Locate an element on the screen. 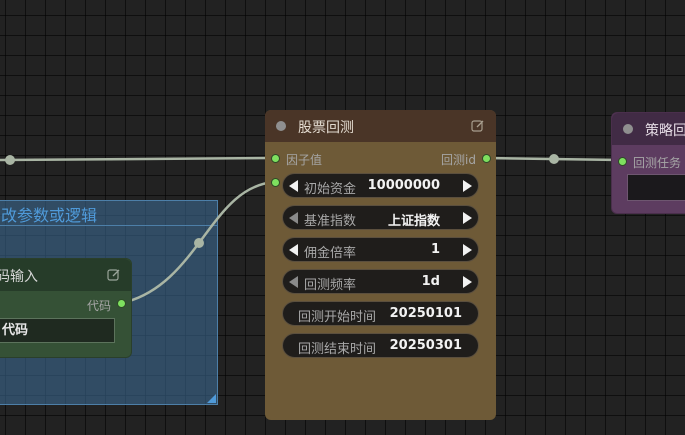 This screenshot has height=435, width=685. wire-backtest-to-strategy is located at coordinates (553, 159).